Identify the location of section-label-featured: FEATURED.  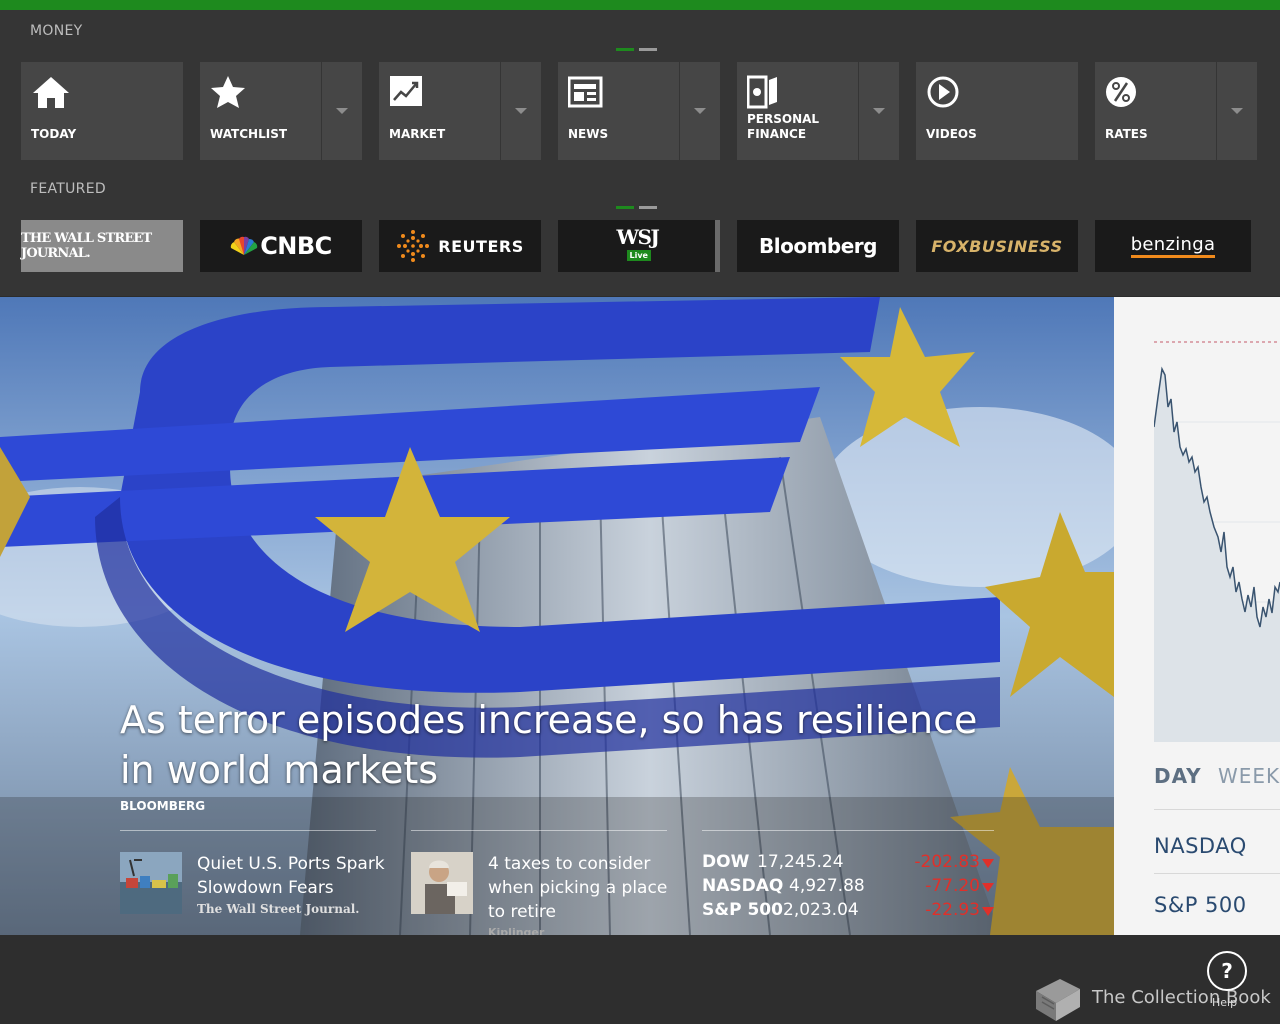
(68, 189).